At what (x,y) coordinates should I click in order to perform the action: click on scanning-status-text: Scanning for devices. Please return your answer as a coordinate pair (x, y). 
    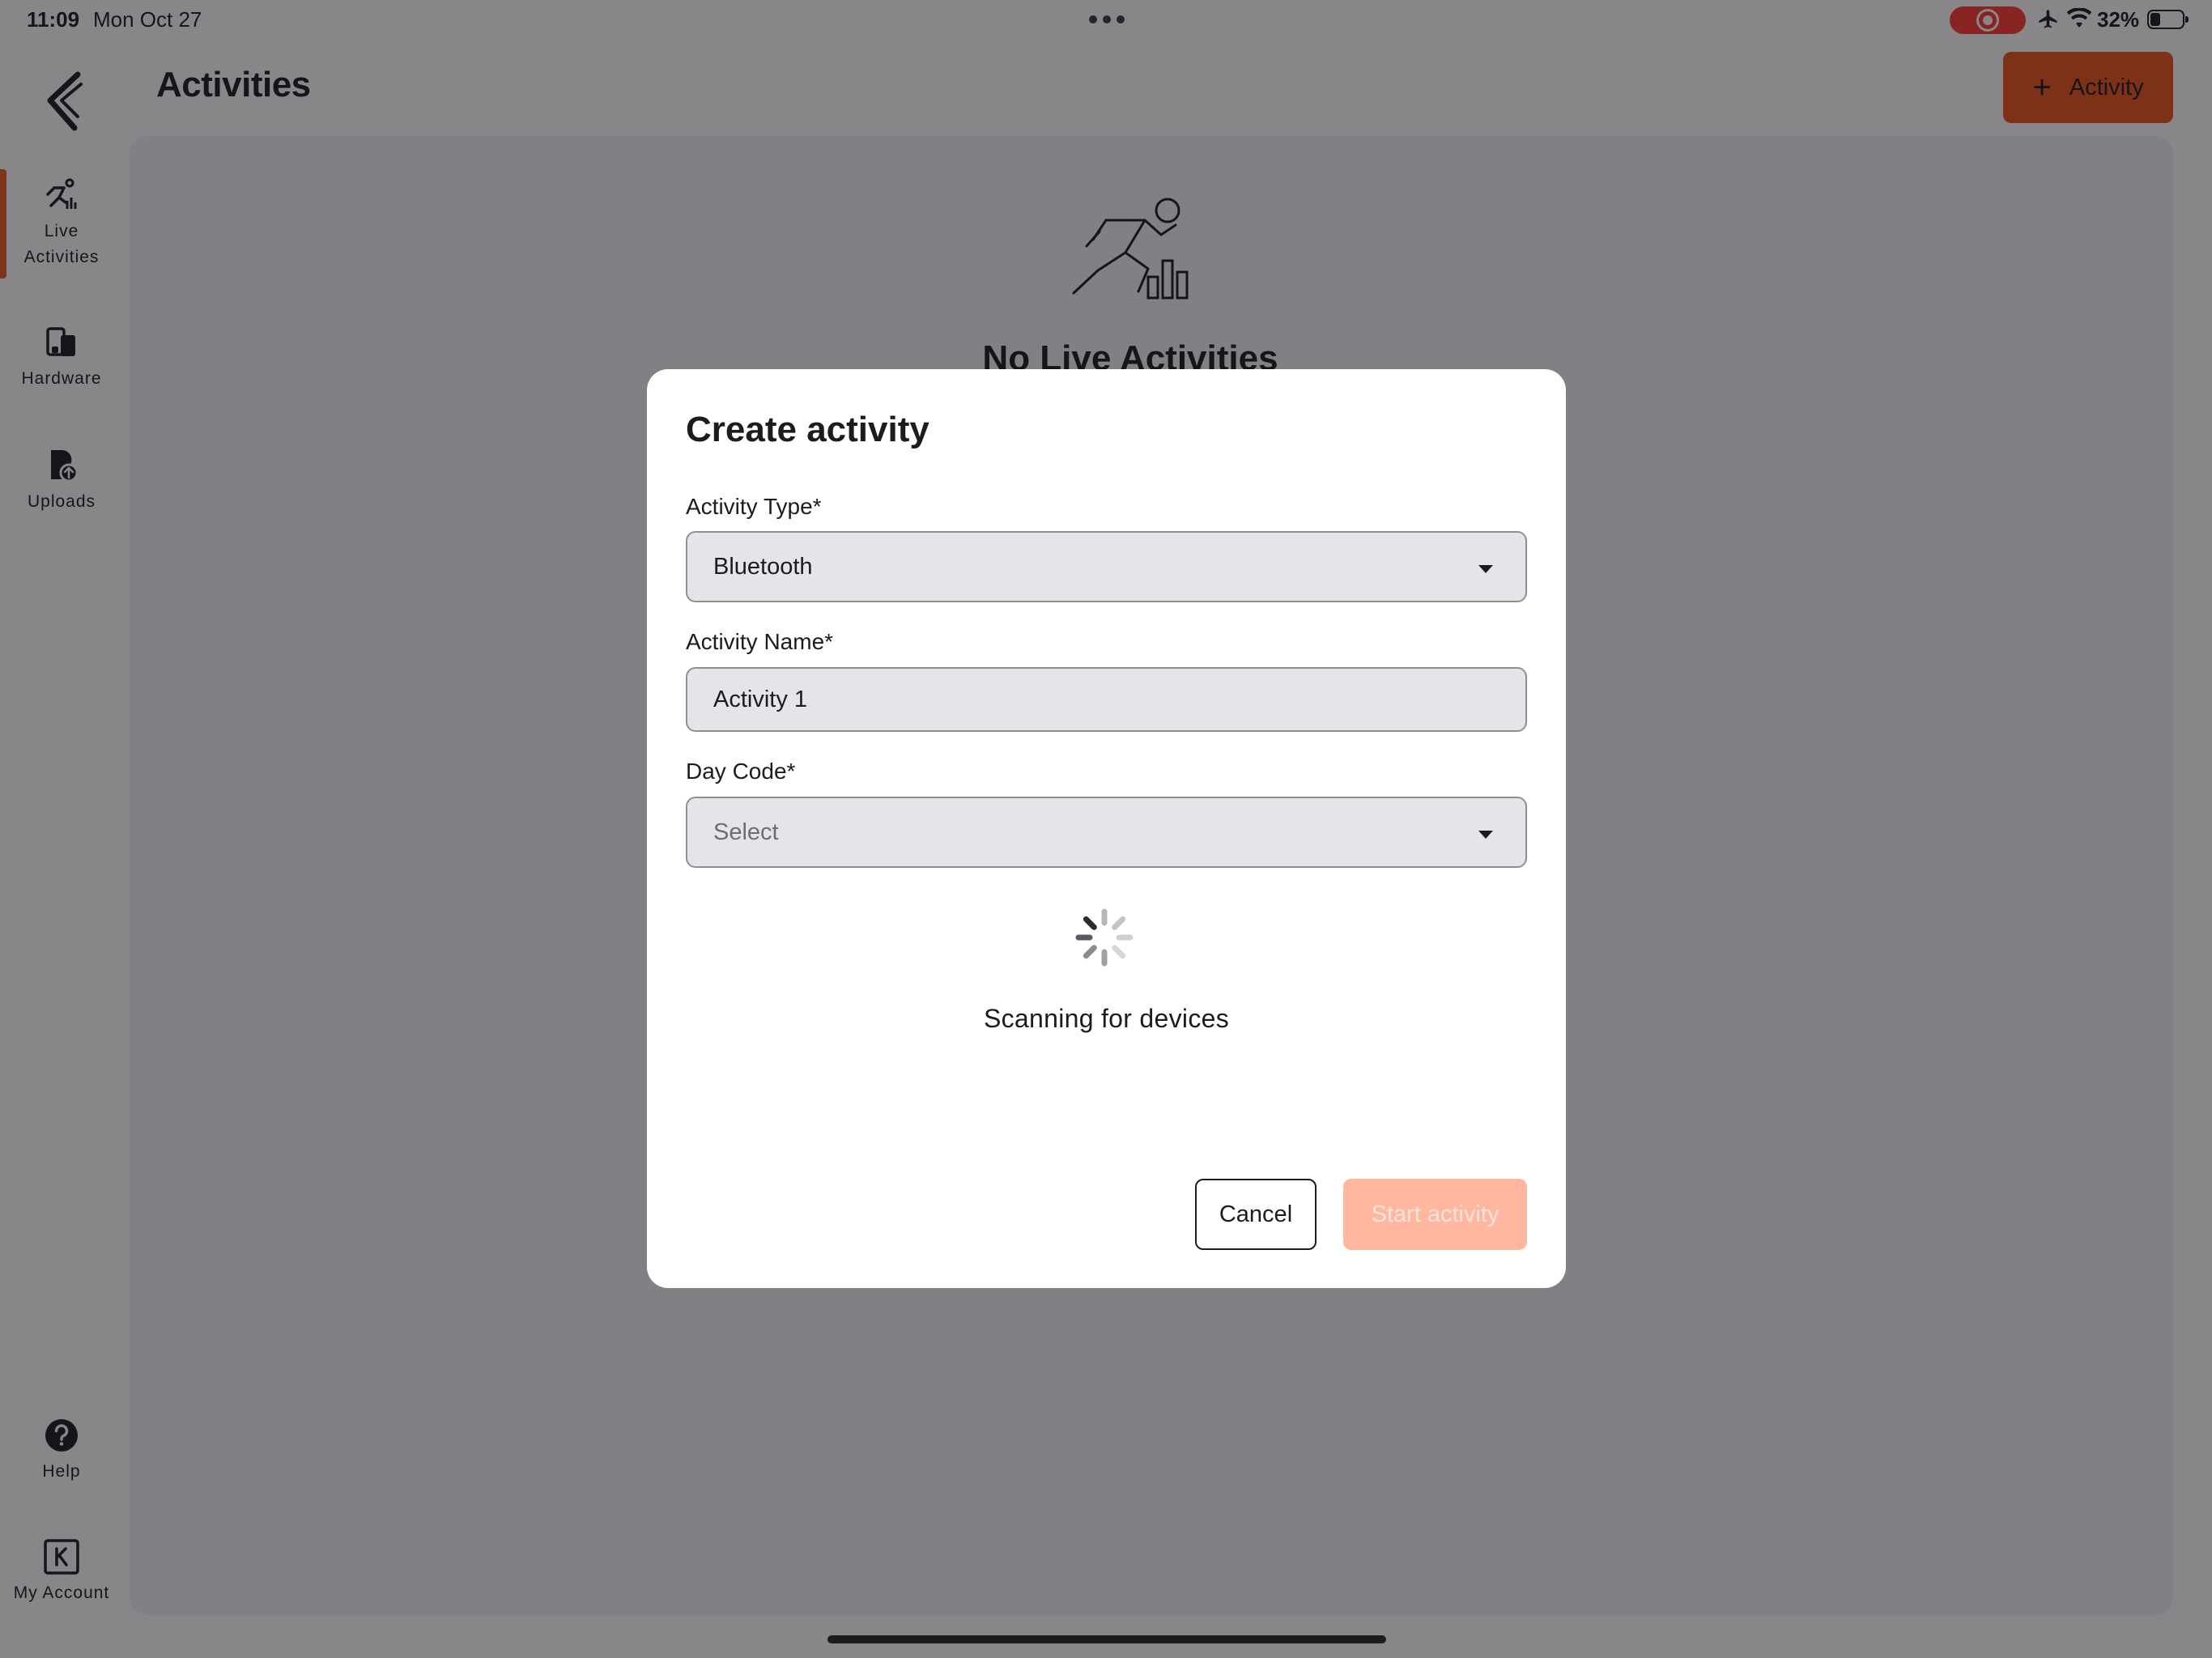
    Looking at the image, I should click on (1106, 1018).